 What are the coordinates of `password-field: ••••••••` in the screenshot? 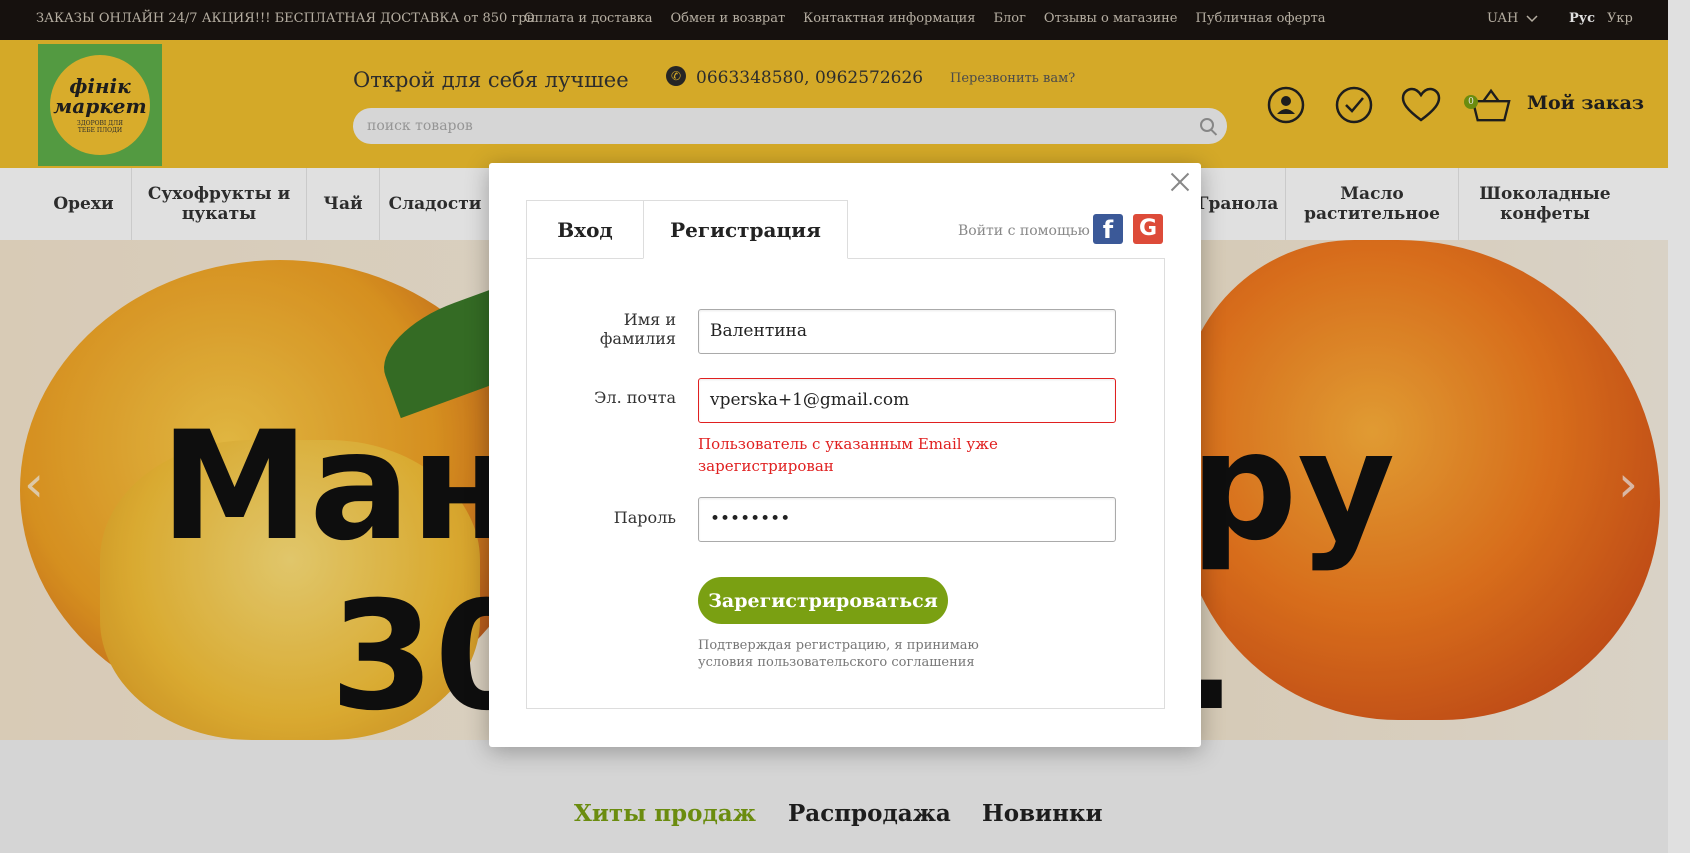 It's located at (907, 519).